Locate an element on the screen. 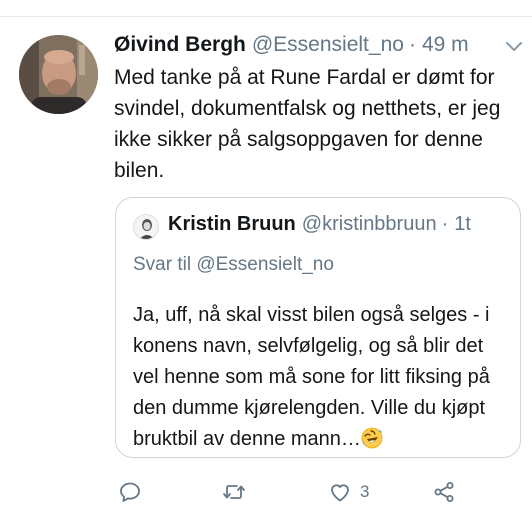 This screenshot has height=522, width=532. author-avatar-image is located at coordinates (58, 74).